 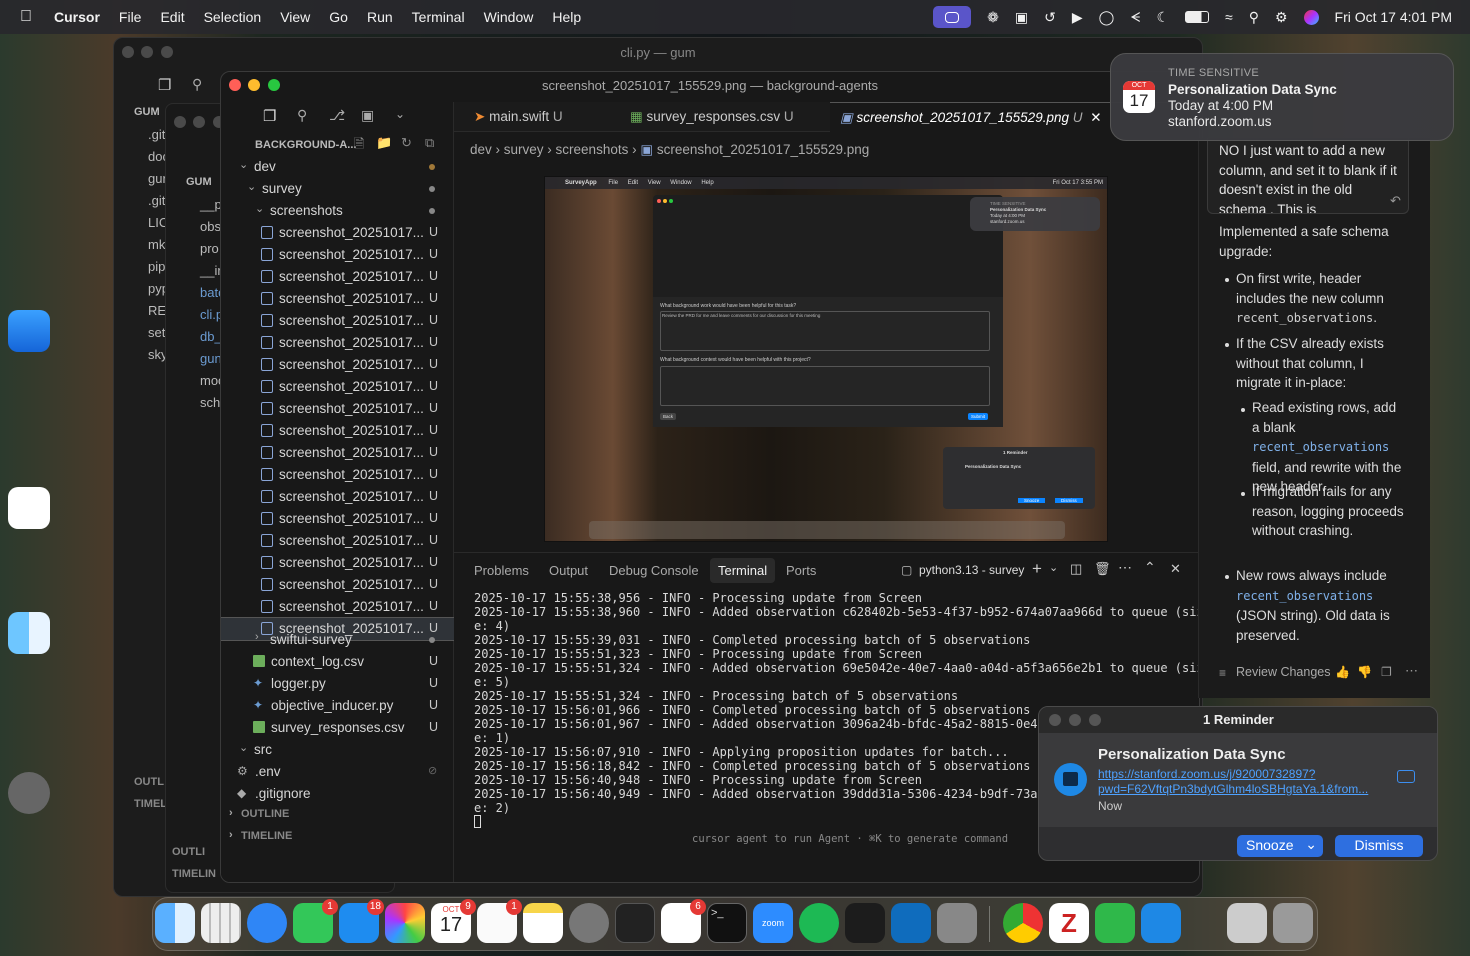 What do you see at coordinates (1280, 846) in the screenshot?
I see `snooze-button: Snooze ⌄` at bounding box center [1280, 846].